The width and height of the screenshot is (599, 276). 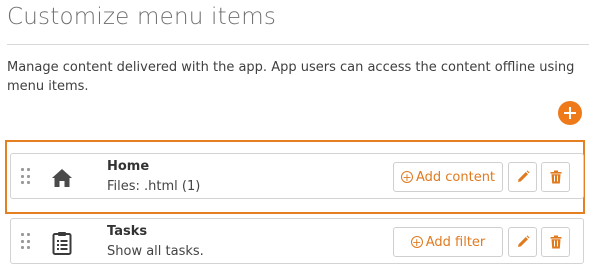 What do you see at coordinates (455, 242) in the screenshot?
I see `add-filter-label: Add filter` at bounding box center [455, 242].